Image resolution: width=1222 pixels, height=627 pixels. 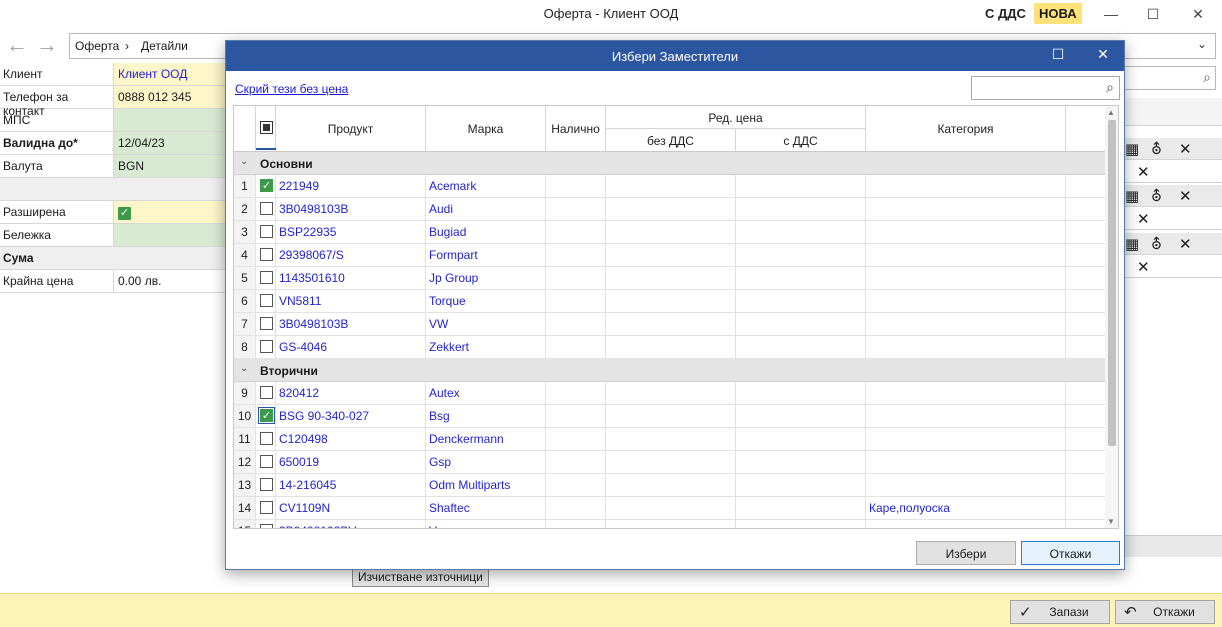 I want to click on table-row: 11 C120498 Denckermann, so click(x=669, y=439).